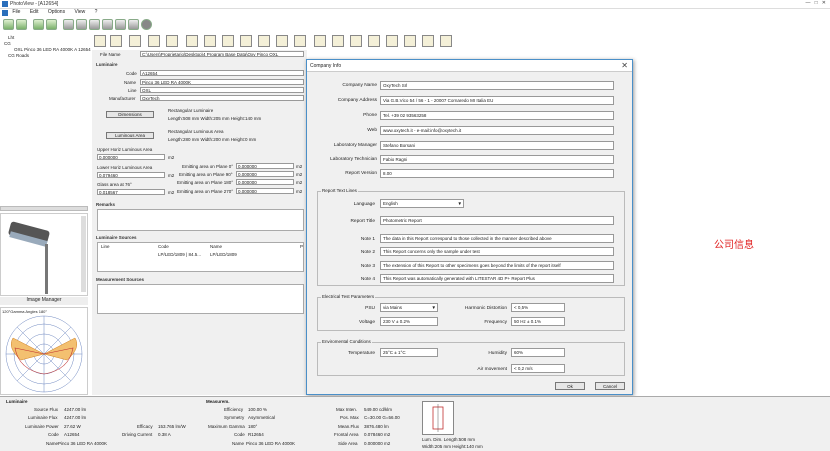  What do you see at coordinates (377, 434) in the screenshot?
I see `frontal-area-value: 0.078460 m2` at bounding box center [377, 434].